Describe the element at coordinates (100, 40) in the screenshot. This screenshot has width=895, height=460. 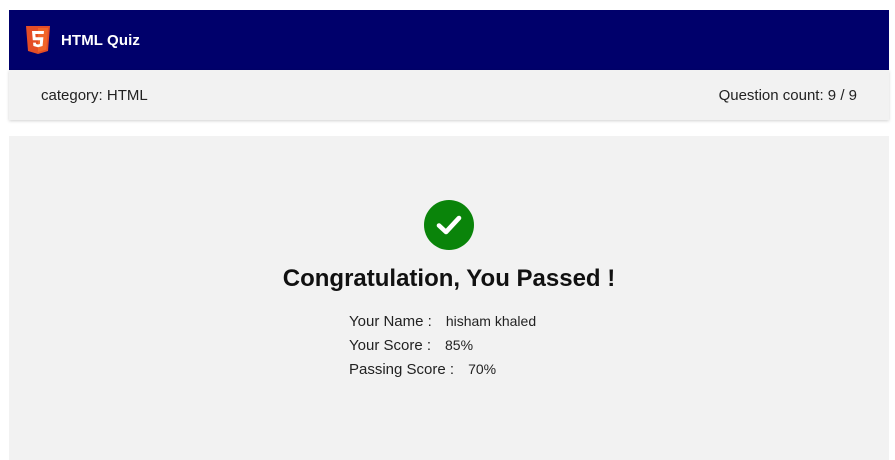
I see `app-title: HTML Quiz` at that location.